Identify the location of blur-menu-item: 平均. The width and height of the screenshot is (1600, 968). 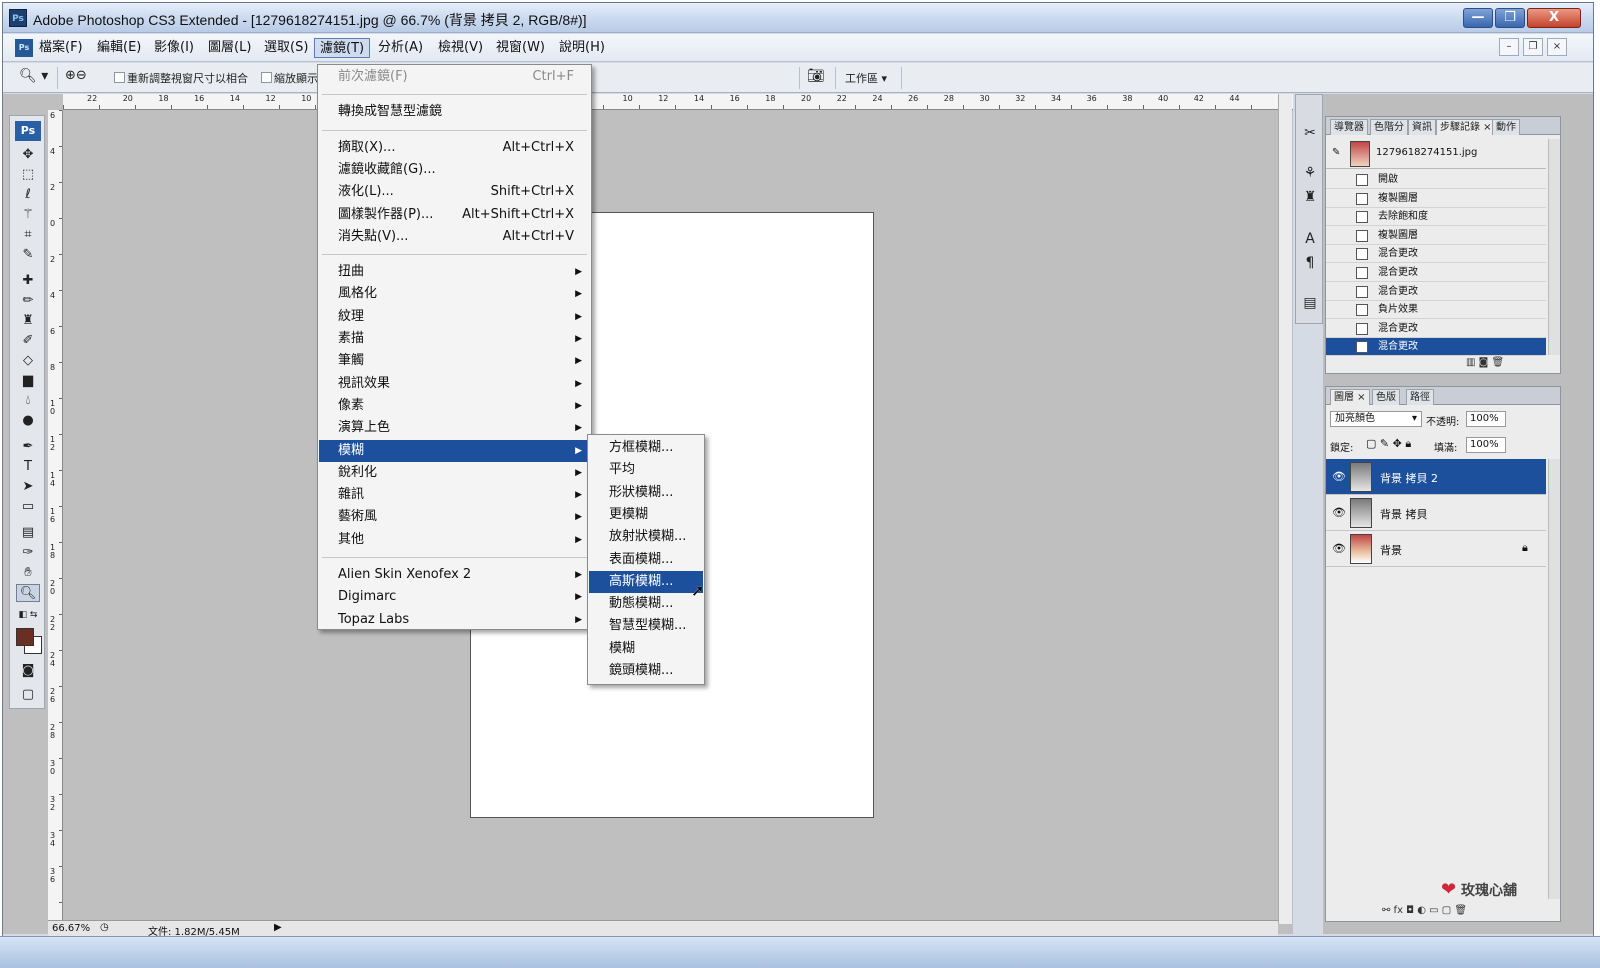
(646, 470).